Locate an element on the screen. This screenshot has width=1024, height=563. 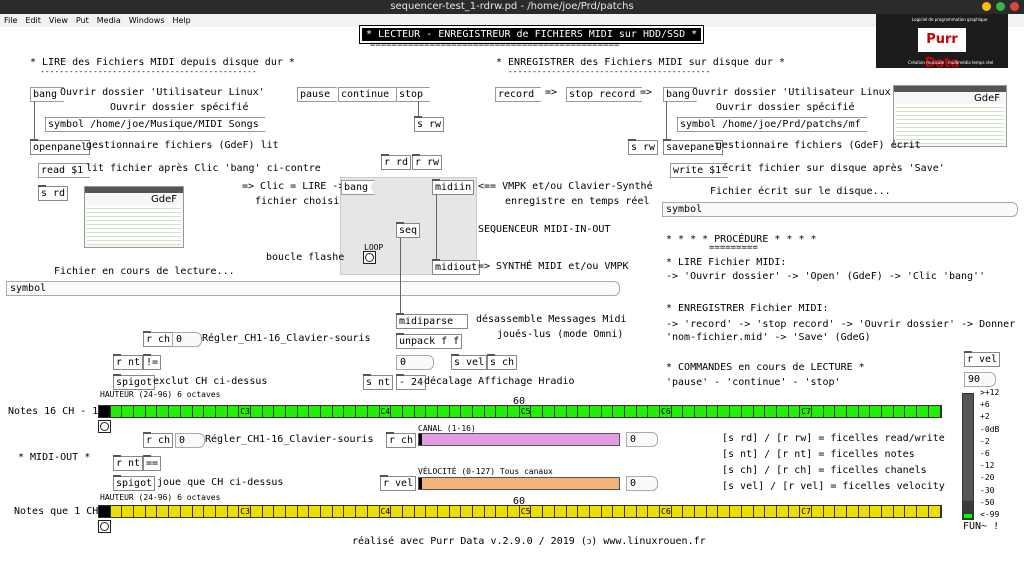
s-vel-object: s vel is located at coordinates (469, 362).